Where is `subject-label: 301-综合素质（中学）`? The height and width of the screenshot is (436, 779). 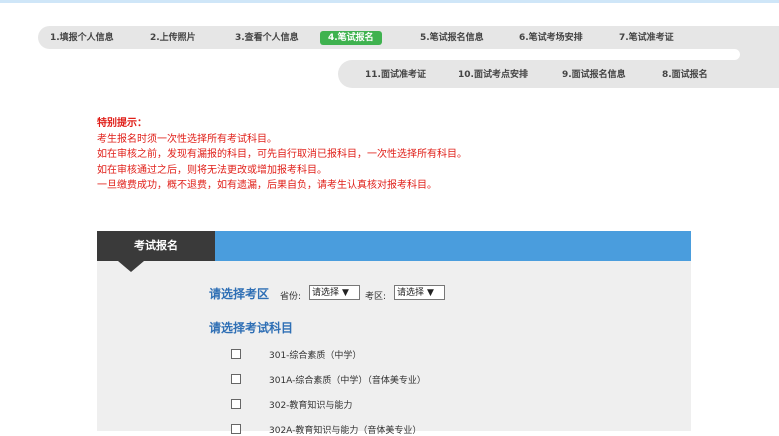 subject-label: 301-综合素质（中学） is located at coordinates (315, 356).